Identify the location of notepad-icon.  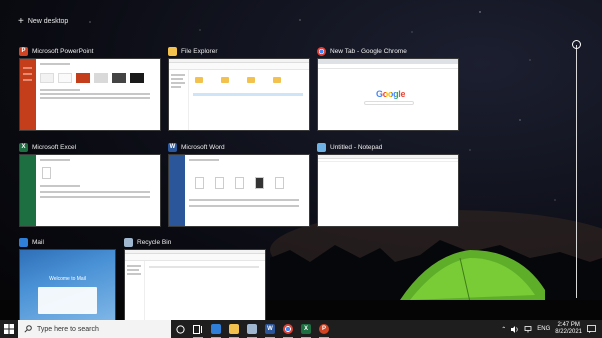
(321, 147).